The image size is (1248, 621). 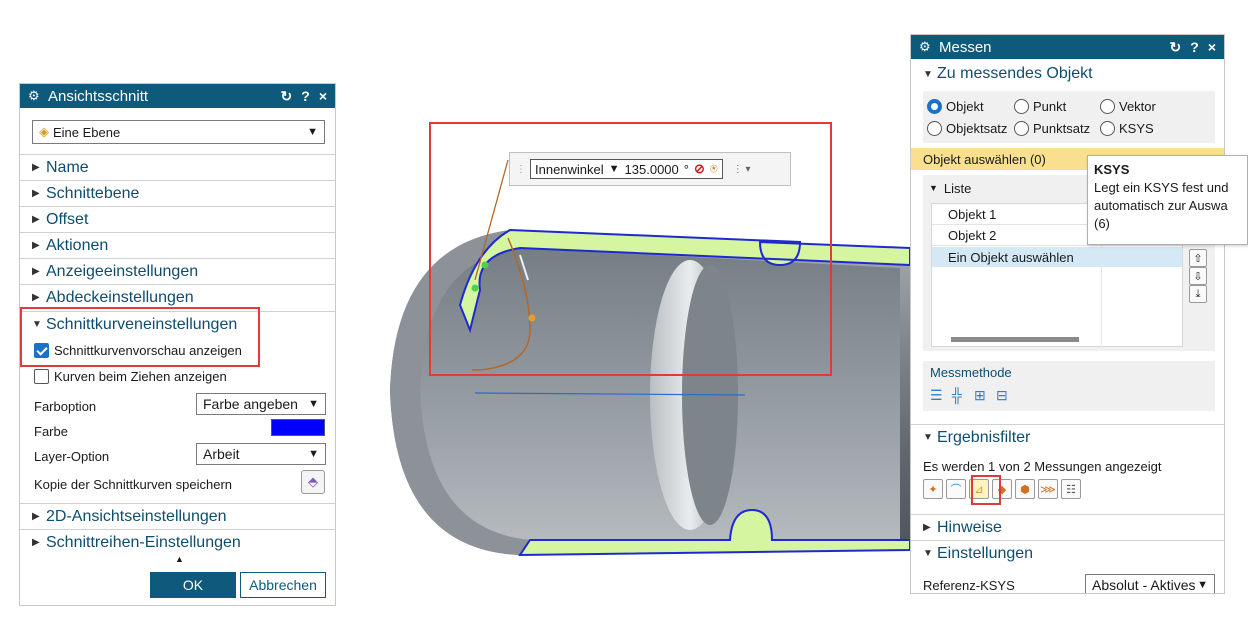 What do you see at coordinates (261, 454) in the screenshot?
I see `layer-option-select: Arbeit ▼` at bounding box center [261, 454].